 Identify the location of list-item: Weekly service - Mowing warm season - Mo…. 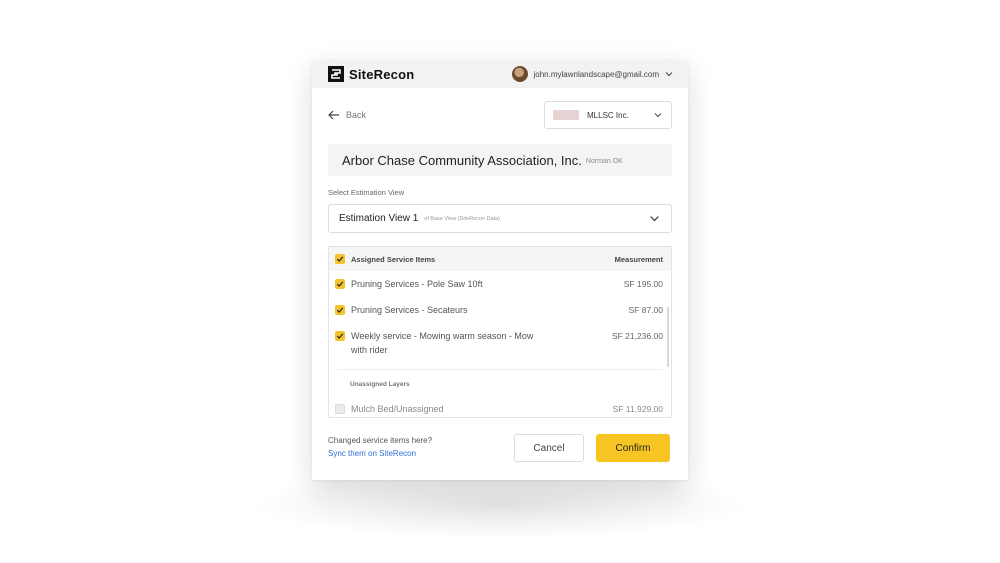
(500, 343).